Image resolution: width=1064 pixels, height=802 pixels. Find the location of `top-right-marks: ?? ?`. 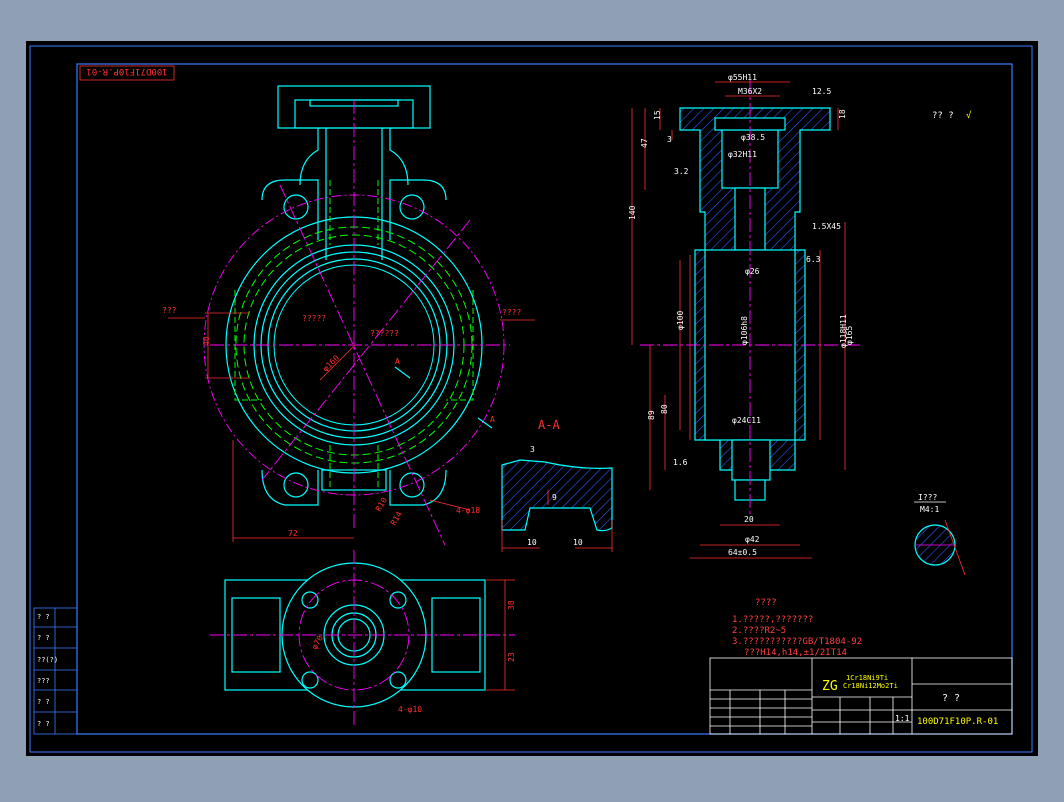

top-right-marks: ?? ? is located at coordinates (943, 116).